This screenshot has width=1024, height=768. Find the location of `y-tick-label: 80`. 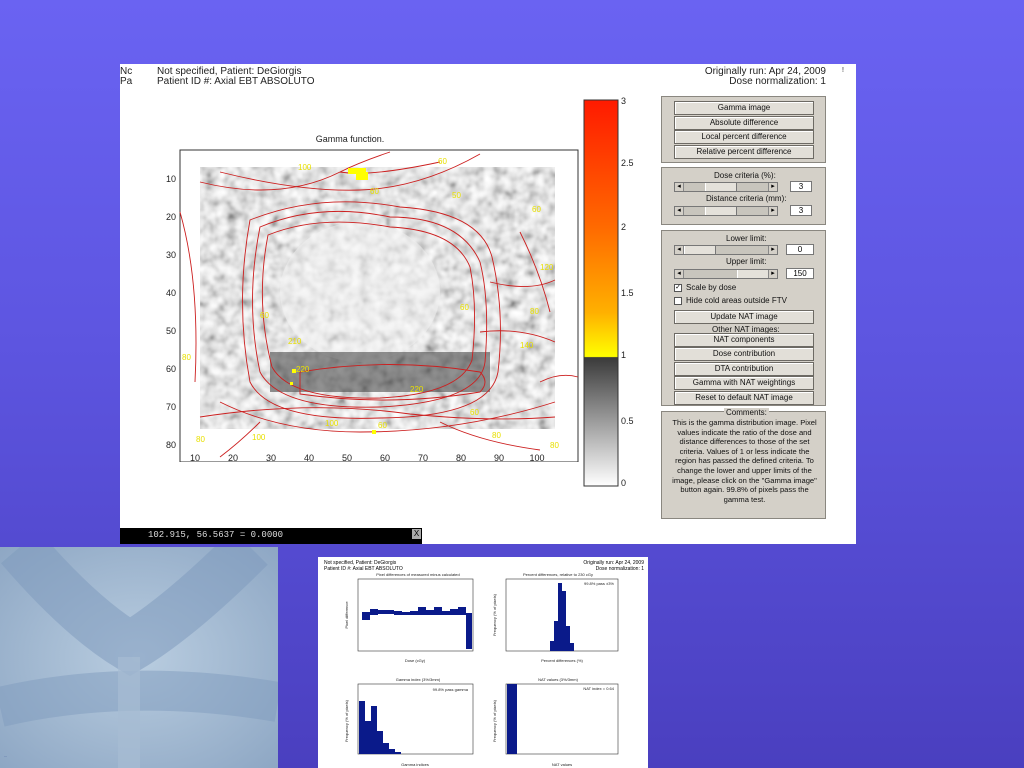

y-tick-label: 80 is located at coordinates (171, 445).